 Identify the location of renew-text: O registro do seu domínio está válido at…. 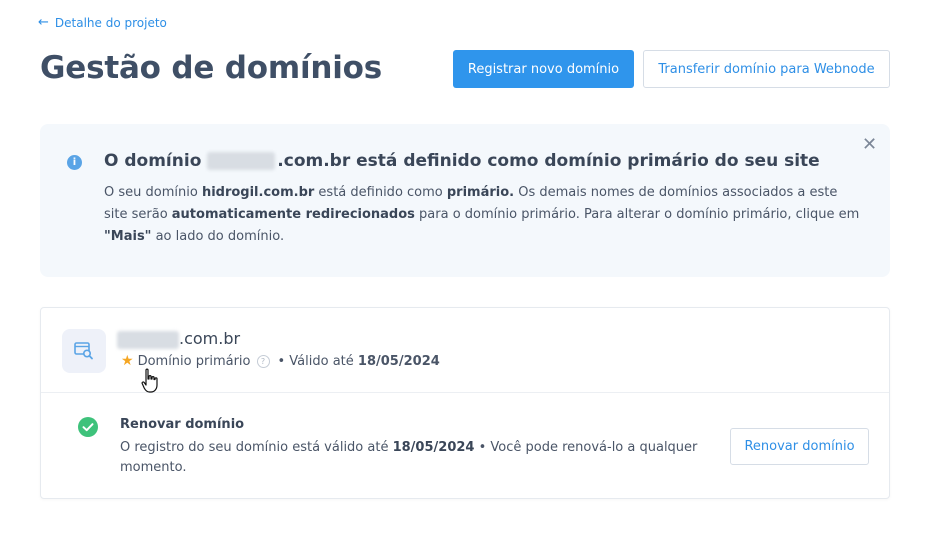
(415, 458).